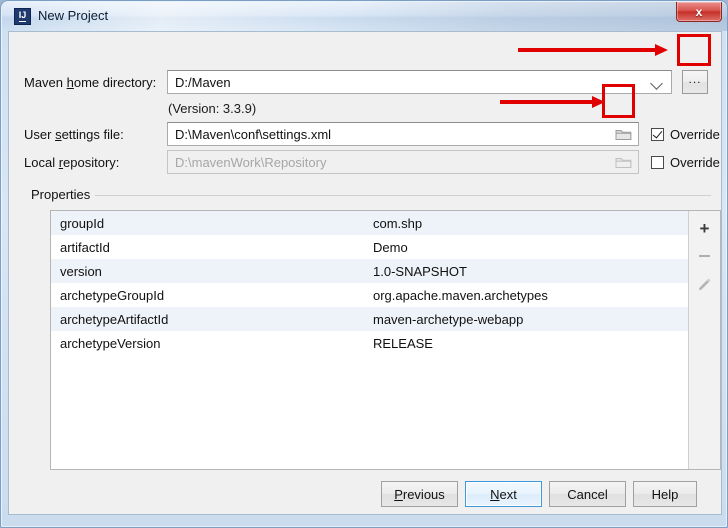 This screenshot has width=728, height=528. I want to click on maven-home-value: D:/Maven, so click(203, 82).